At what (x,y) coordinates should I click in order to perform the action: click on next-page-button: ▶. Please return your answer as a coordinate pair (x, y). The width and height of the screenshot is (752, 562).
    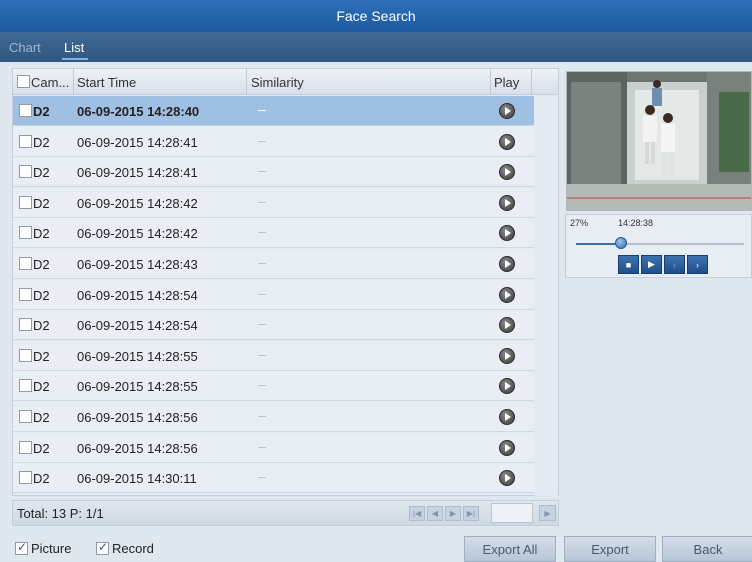
    Looking at the image, I should click on (453, 513).